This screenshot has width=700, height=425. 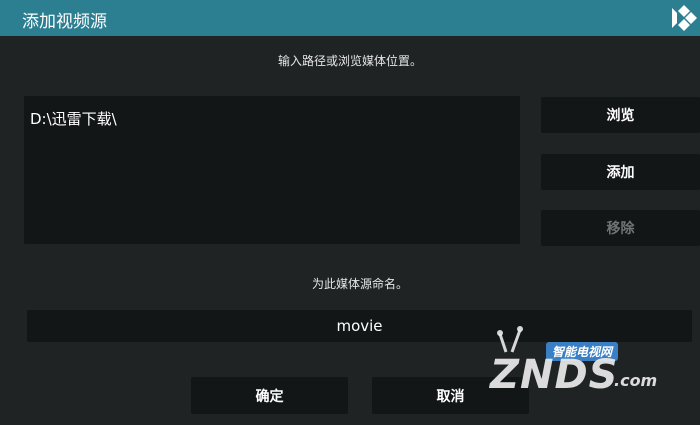 I want to click on remove-button: 移除, so click(x=620, y=228).